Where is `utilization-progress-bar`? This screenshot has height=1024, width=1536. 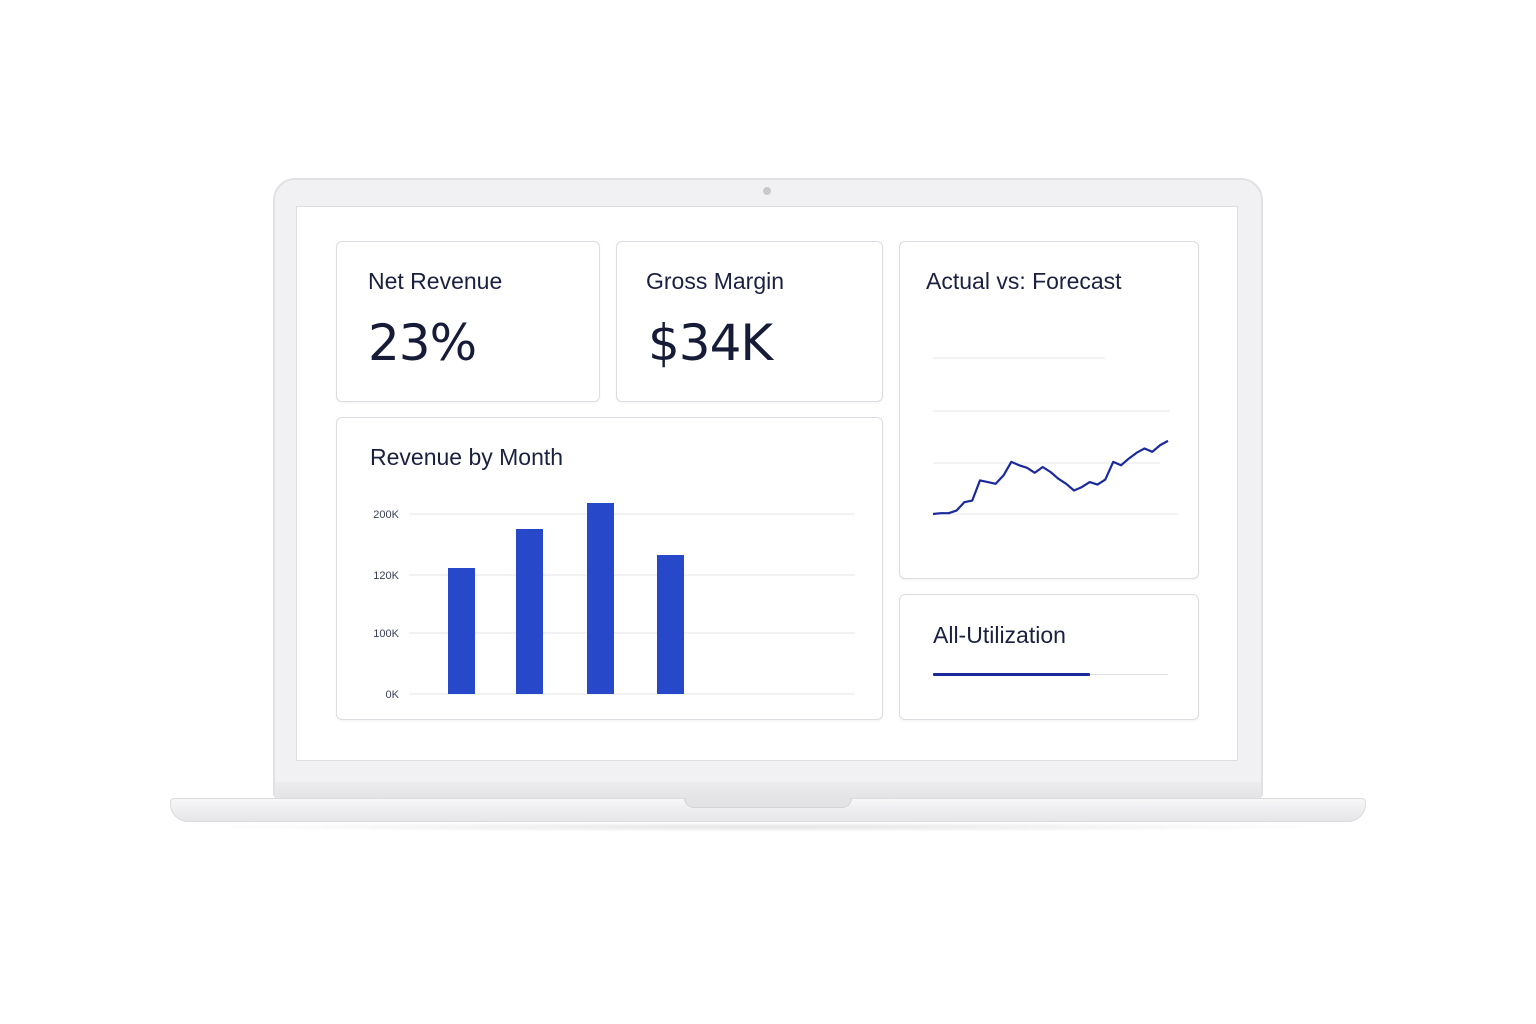
utilization-progress-bar is located at coordinates (1012, 674).